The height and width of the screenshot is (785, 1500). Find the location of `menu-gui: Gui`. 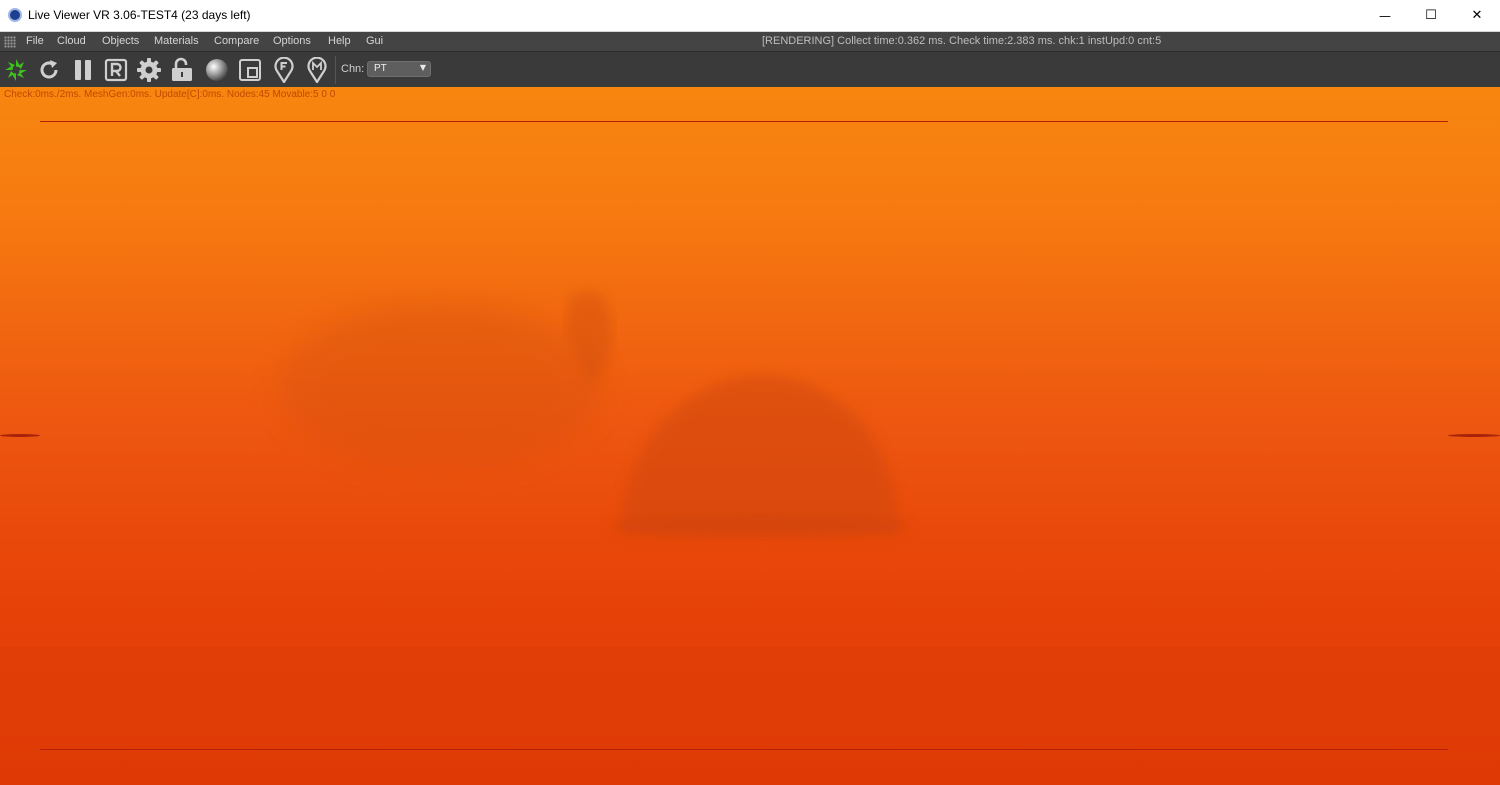

menu-gui: Gui is located at coordinates (374, 41).